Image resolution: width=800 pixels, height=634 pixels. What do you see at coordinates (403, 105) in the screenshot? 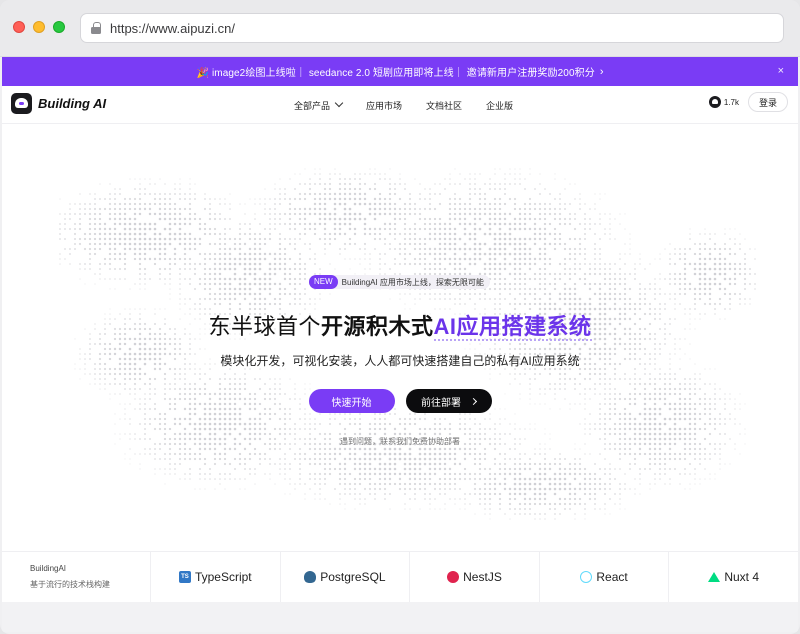
I see `nav-menu: 全部产品 应用市场 文档社区 企业版` at bounding box center [403, 105].